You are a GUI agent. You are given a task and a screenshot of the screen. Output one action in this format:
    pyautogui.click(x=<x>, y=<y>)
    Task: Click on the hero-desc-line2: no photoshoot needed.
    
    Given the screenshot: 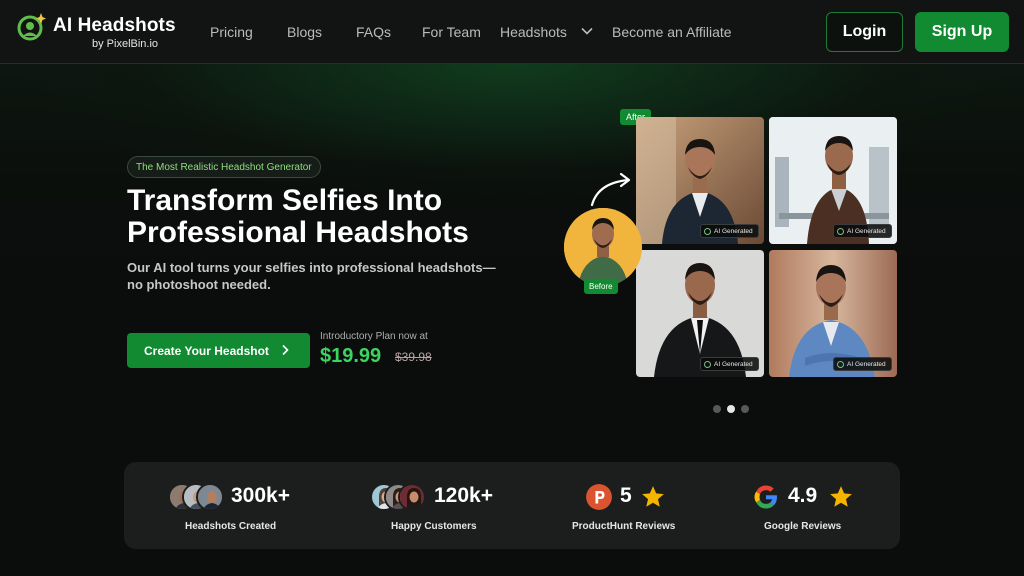 What is the action you would take?
    pyautogui.click(x=199, y=284)
    